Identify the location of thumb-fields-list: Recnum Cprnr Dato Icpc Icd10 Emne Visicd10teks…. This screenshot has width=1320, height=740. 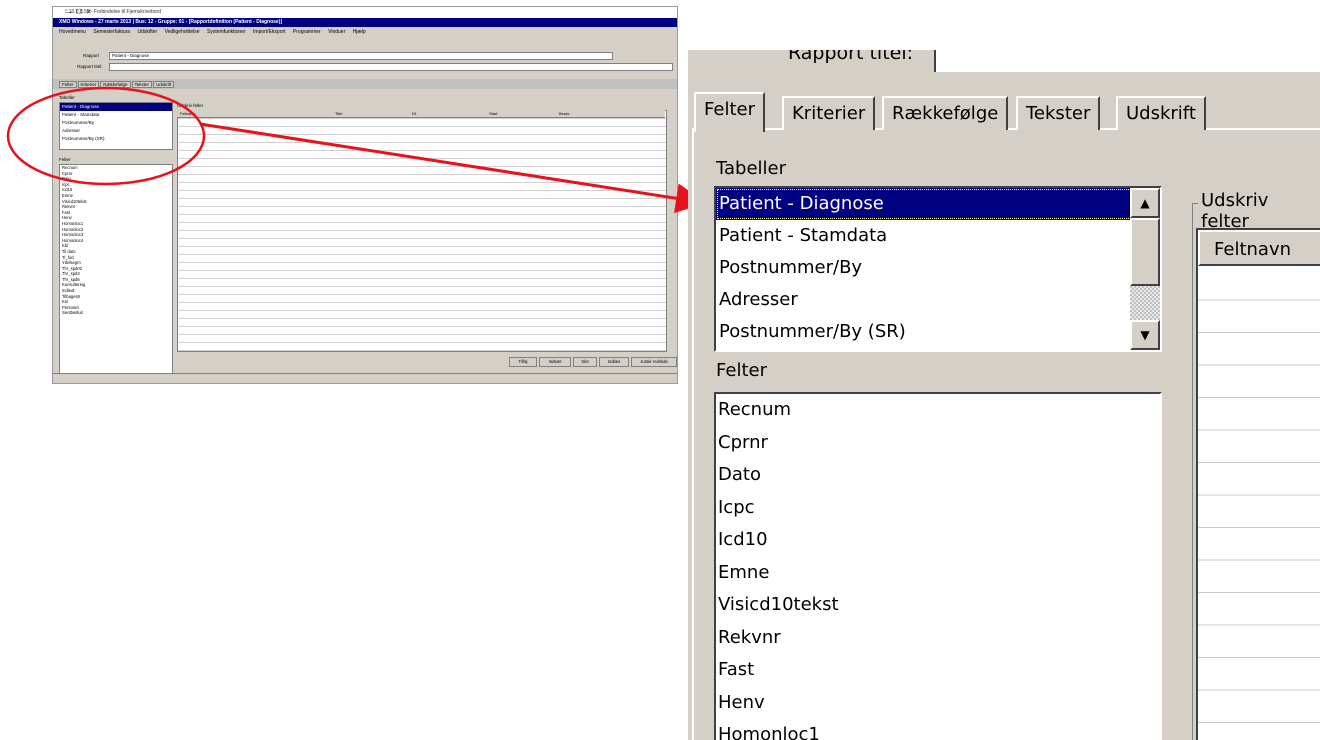
(116, 271).